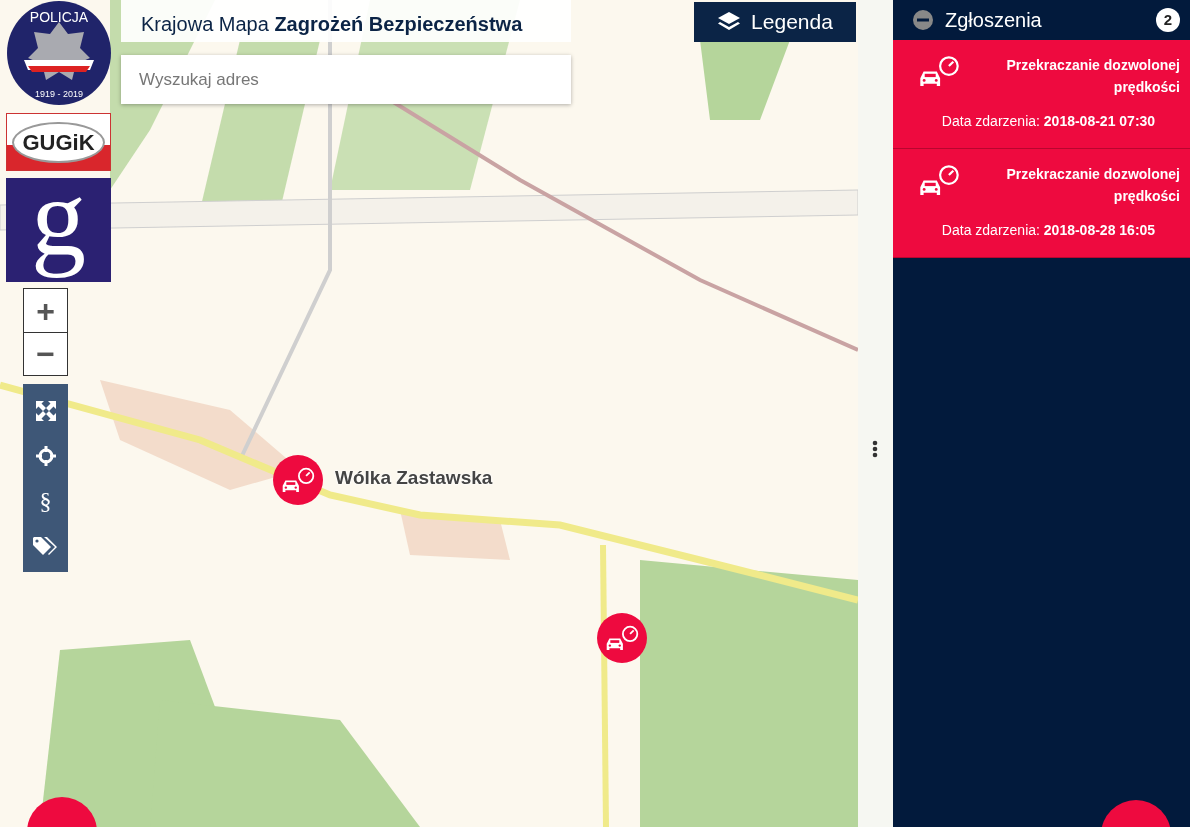 Image resolution: width=1190 pixels, height=827 pixels. What do you see at coordinates (45, 545) in the screenshot?
I see `tags-icon` at bounding box center [45, 545].